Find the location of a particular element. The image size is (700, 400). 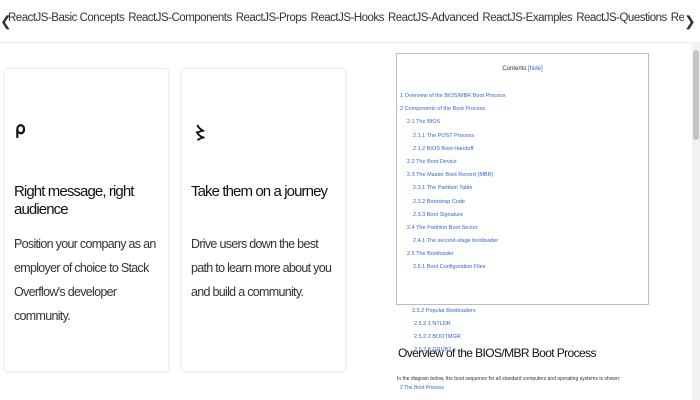

toc-item: 2.5.2.1 NTLDR is located at coordinates (444, 324).